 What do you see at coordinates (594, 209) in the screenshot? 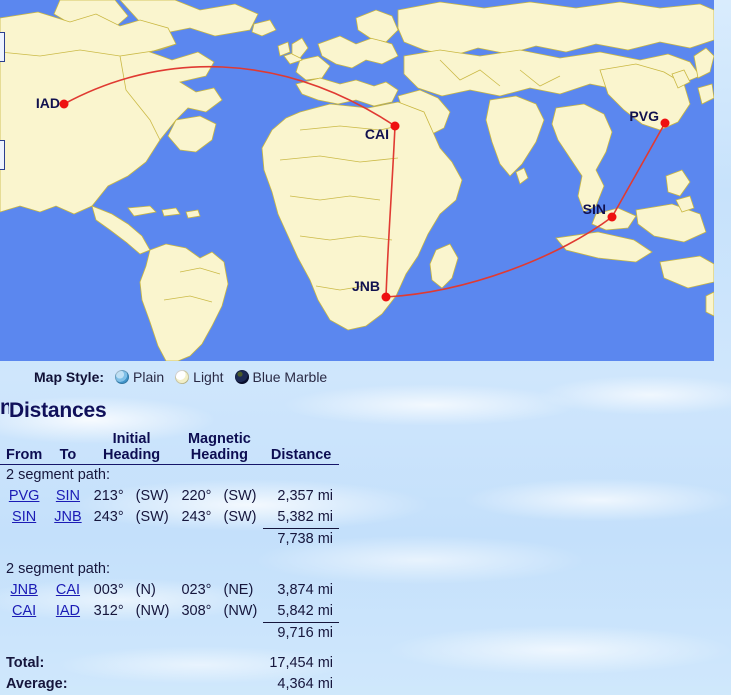
I see `map-label-sin: SIN` at bounding box center [594, 209].